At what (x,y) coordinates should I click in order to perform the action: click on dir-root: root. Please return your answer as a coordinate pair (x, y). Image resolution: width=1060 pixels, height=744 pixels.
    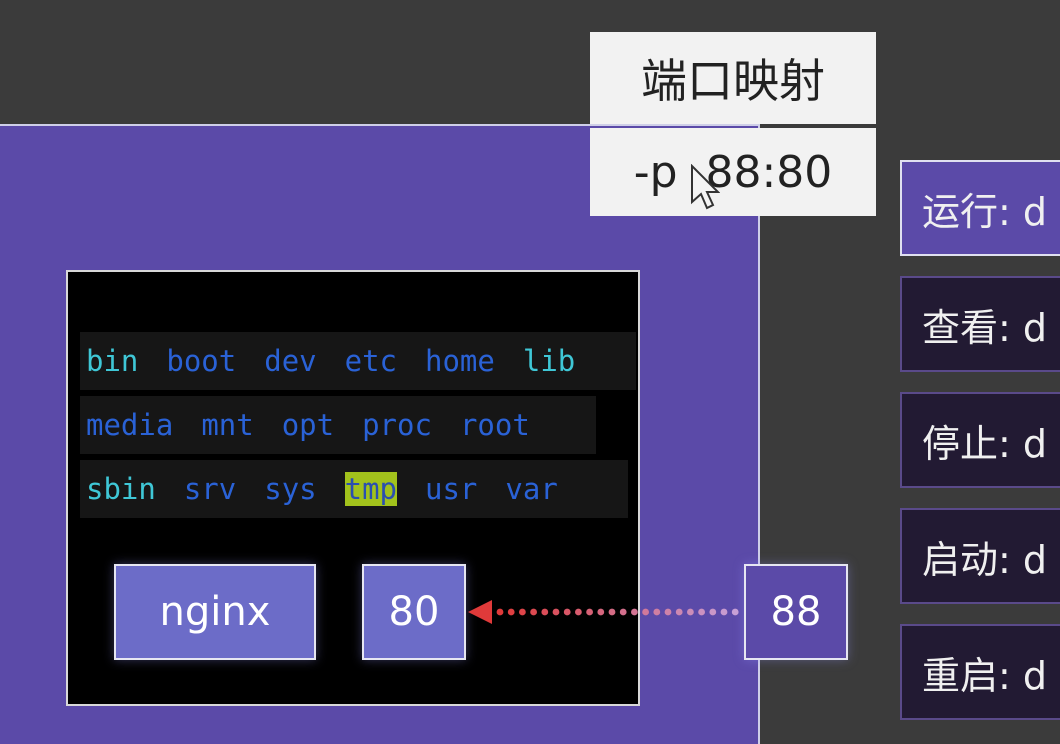
    Looking at the image, I should click on (494, 425).